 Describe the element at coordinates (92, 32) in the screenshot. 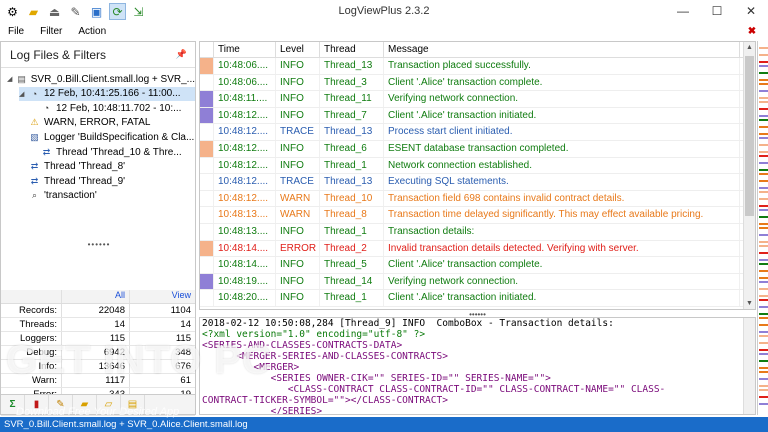

I see `menu-action: Action` at that location.